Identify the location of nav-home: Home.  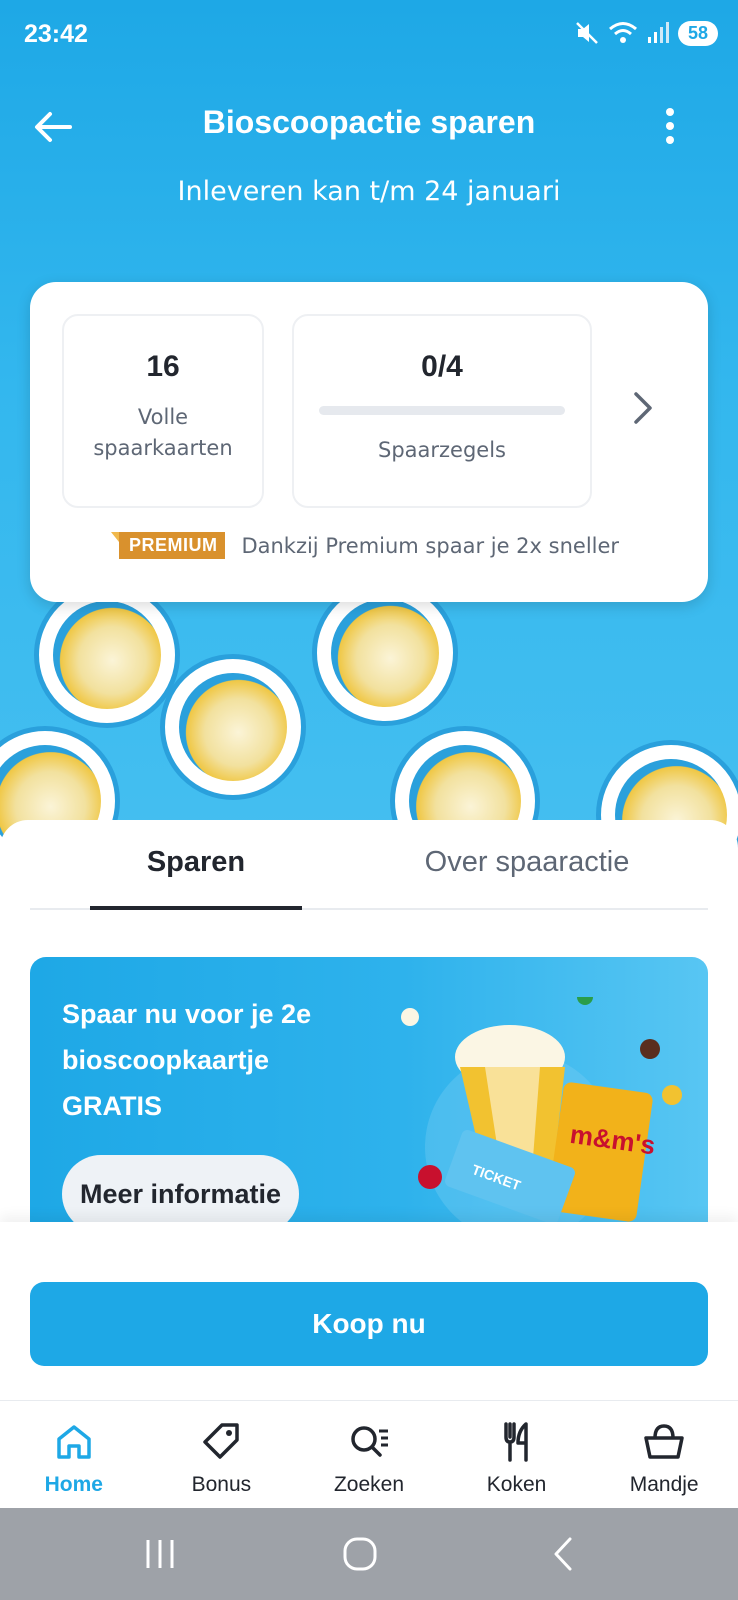
(74, 1454).